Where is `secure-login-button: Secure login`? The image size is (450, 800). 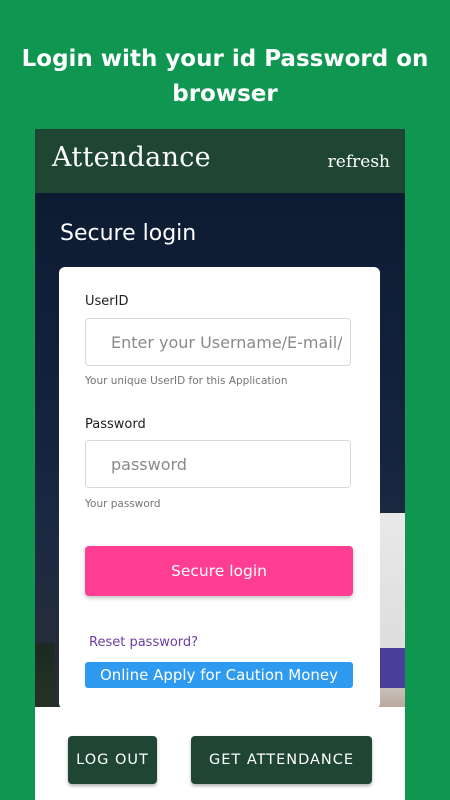
secure-login-button: Secure login is located at coordinates (219, 571).